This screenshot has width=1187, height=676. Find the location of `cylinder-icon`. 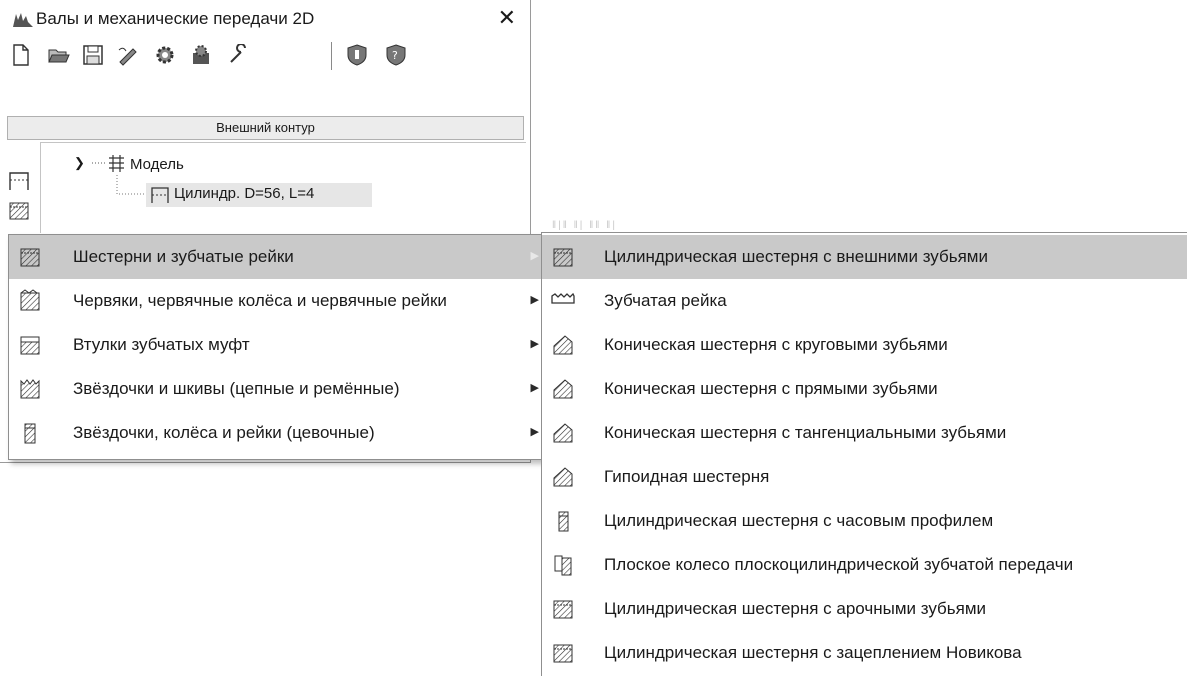

cylinder-icon is located at coordinates (160, 197).